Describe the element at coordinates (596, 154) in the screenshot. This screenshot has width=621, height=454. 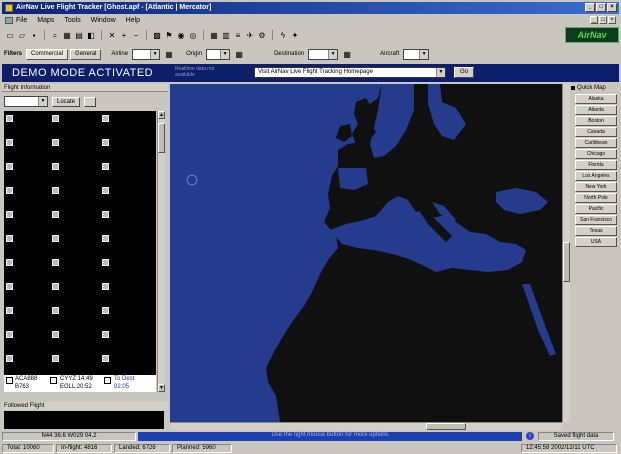
I see `quickmap-chicago: Chicago` at that location.